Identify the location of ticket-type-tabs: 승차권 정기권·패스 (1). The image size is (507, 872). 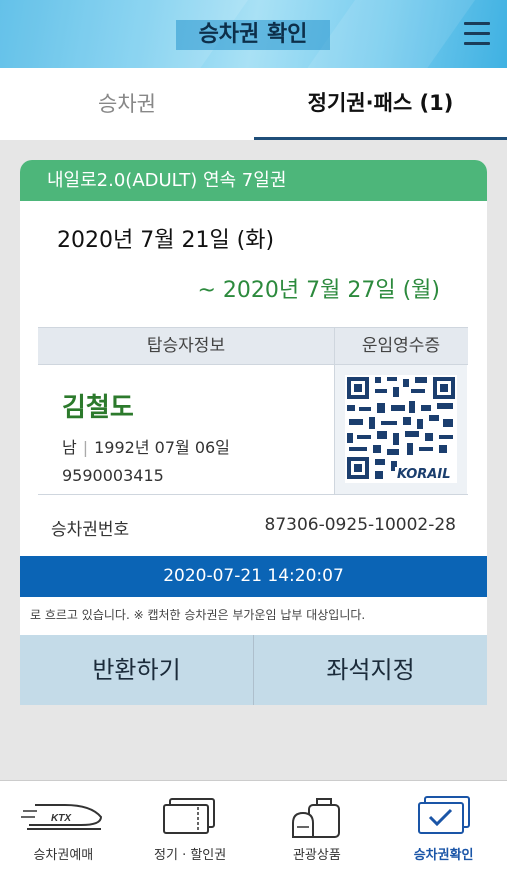
(253, 104).